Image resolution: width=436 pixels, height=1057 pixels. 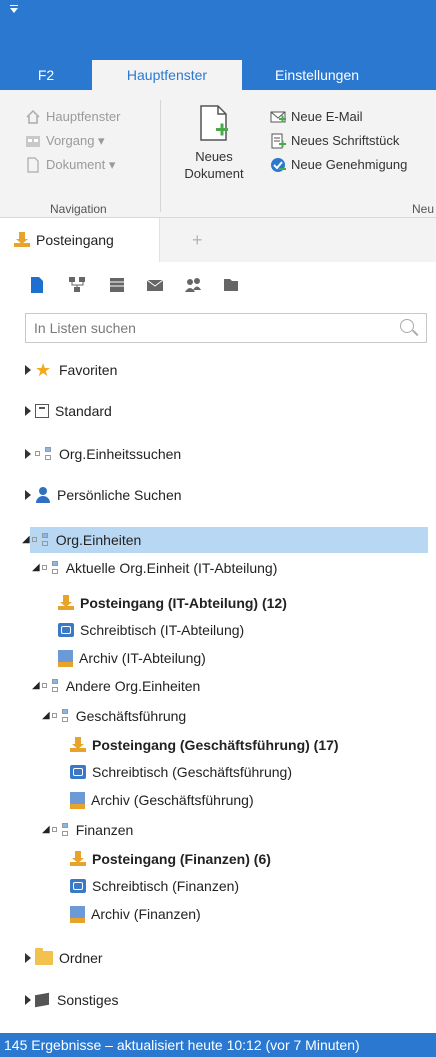 I want to click on tree-item-org-suchen: Org.Einheitssuchen, so click(x=103, y=454).